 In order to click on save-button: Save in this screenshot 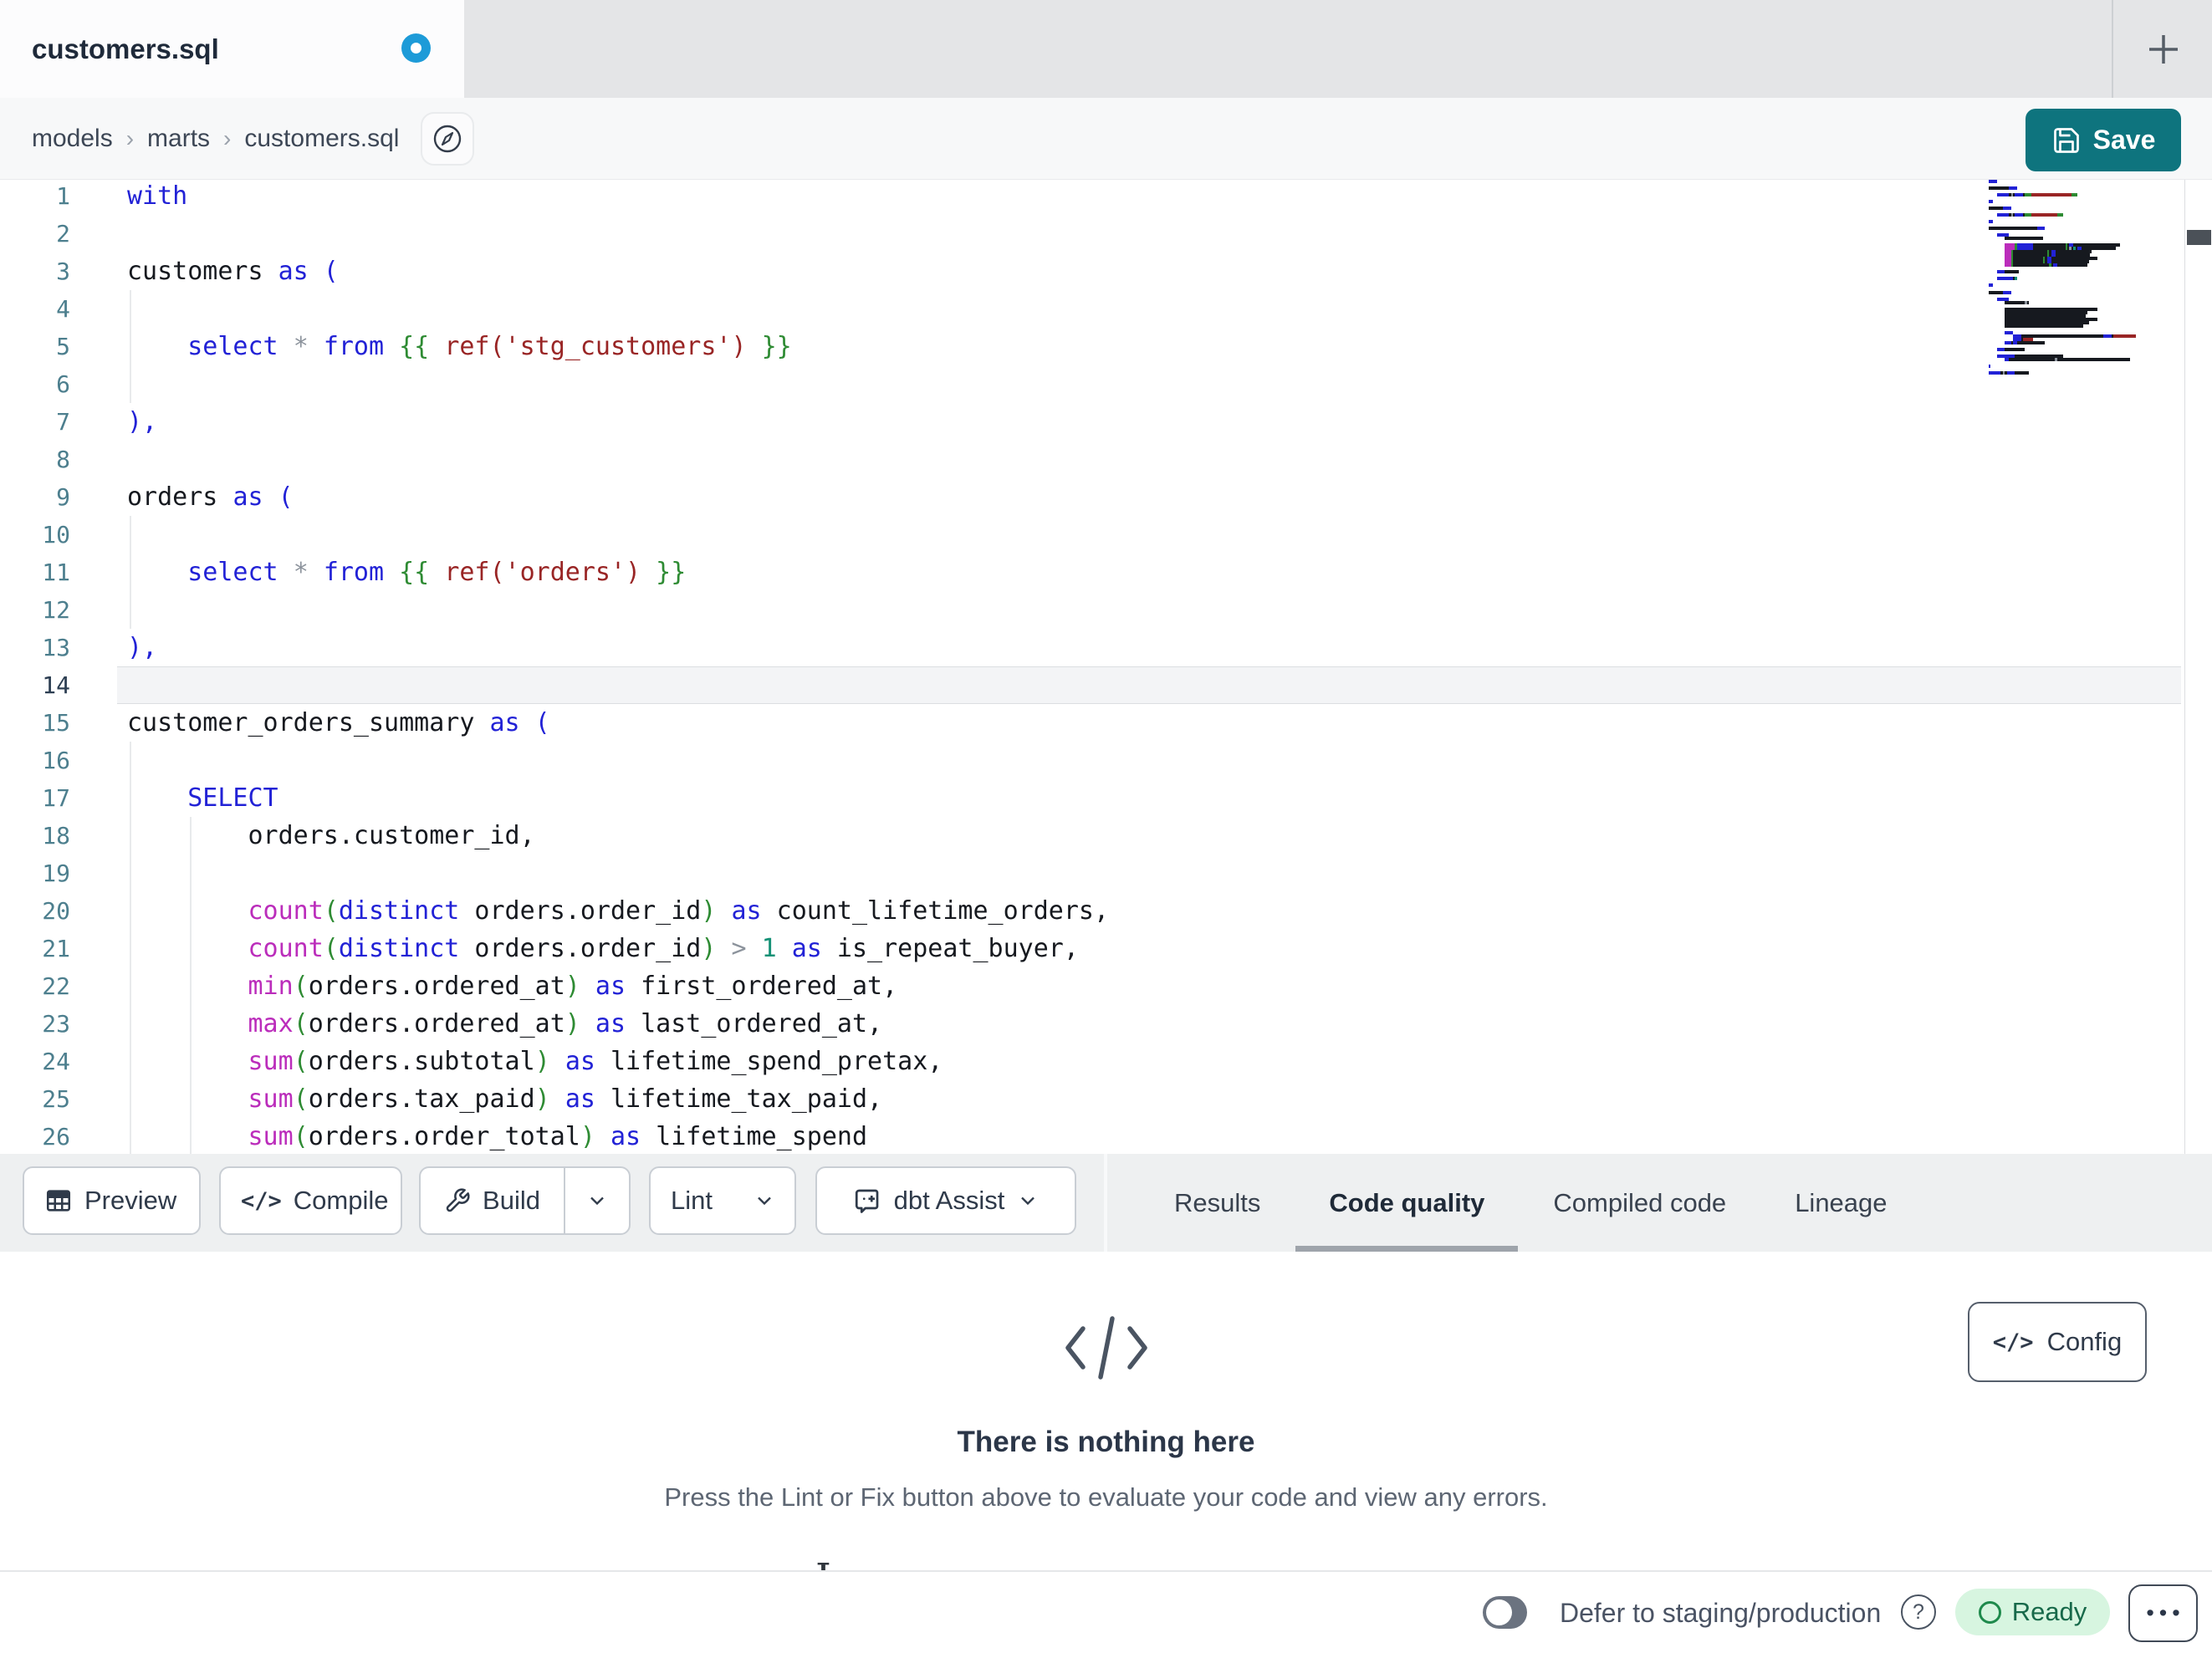, I will do `click(2103, 140)`.